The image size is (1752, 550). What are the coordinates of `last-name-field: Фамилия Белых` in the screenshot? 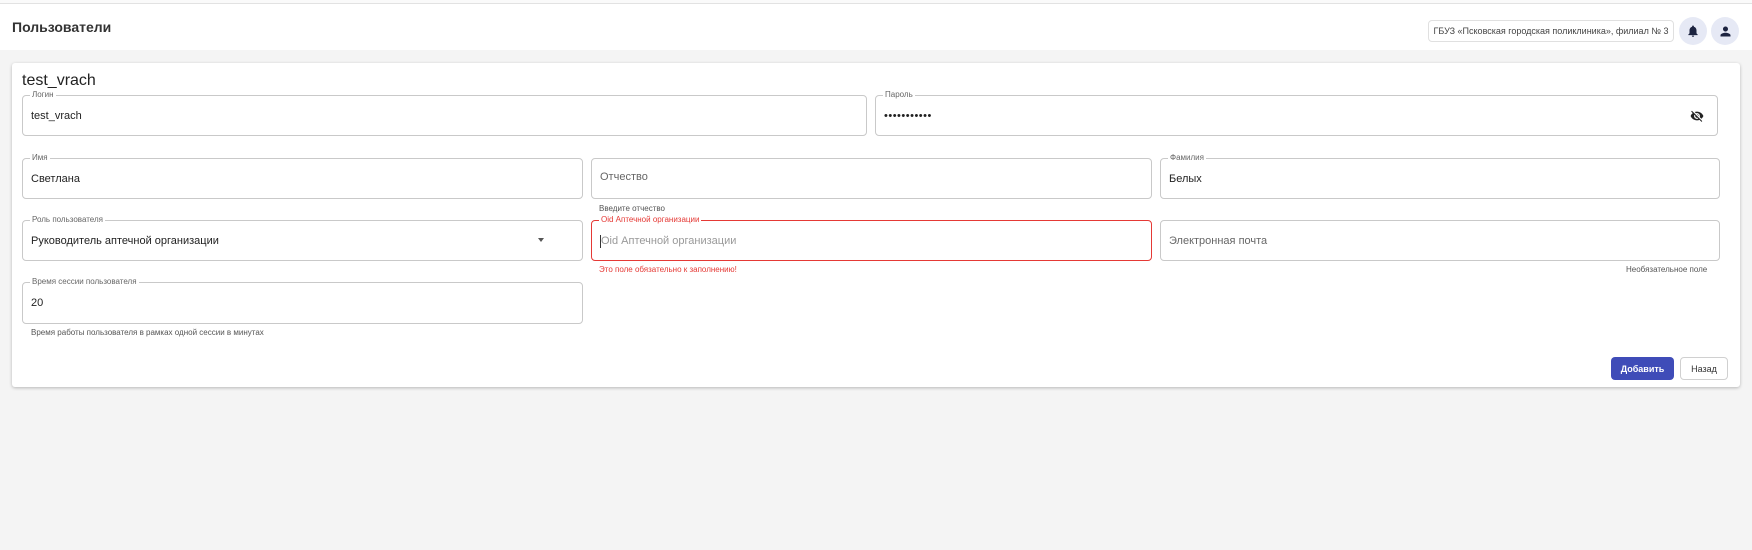 It's located at (1440, 176).